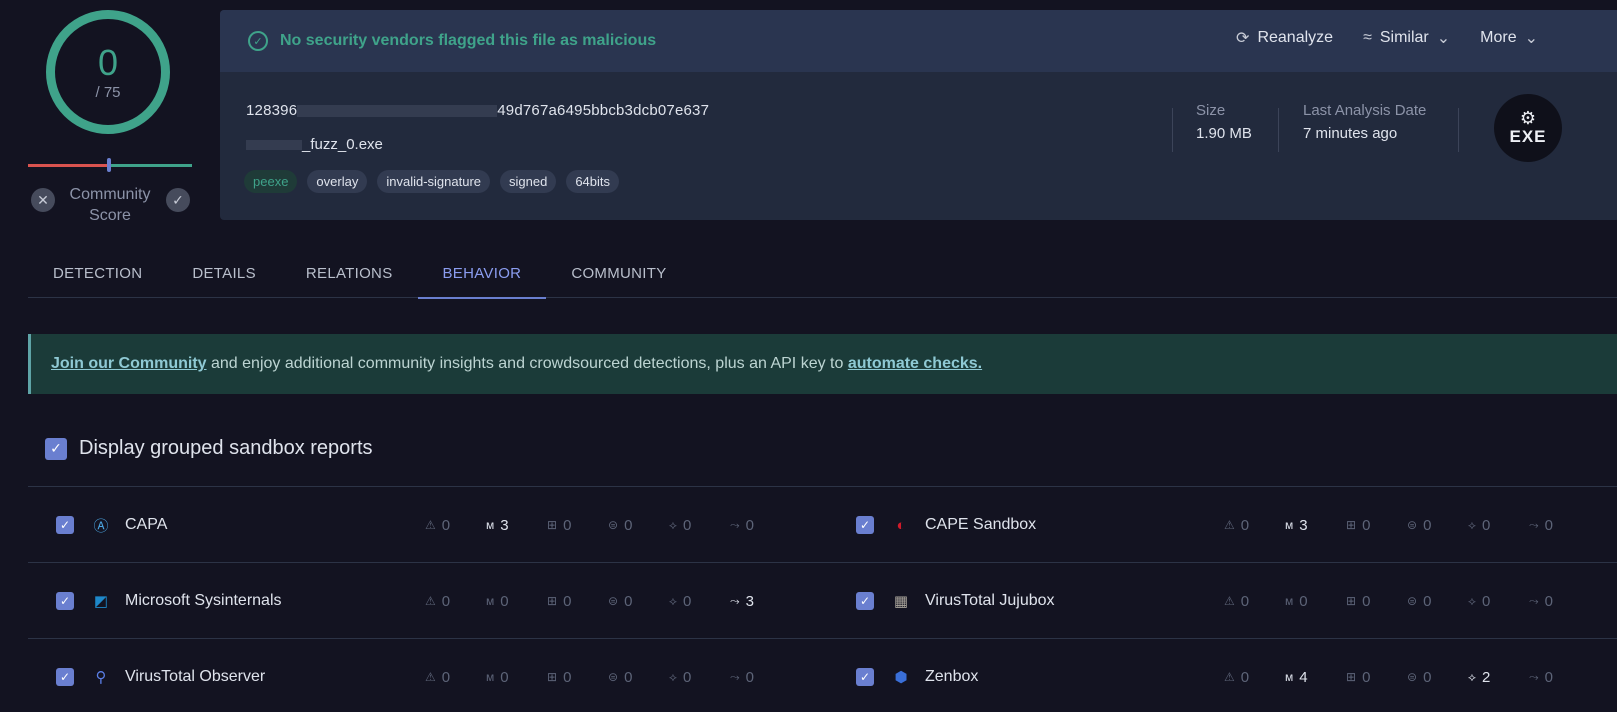 This screenshot has height=712, width=1617. I want to click on sandbox-zenbox: ✓ ⬢ Zenbox, so click(917, 675).